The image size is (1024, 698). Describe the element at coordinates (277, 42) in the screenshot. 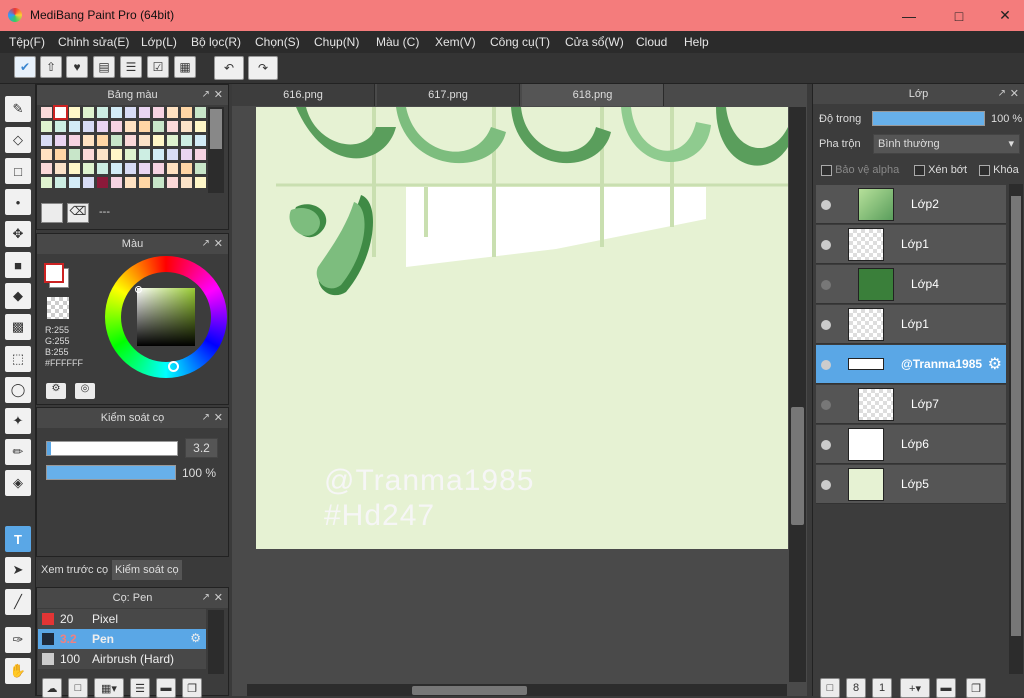

I see `menu-select: Chọn(S)` at that location.